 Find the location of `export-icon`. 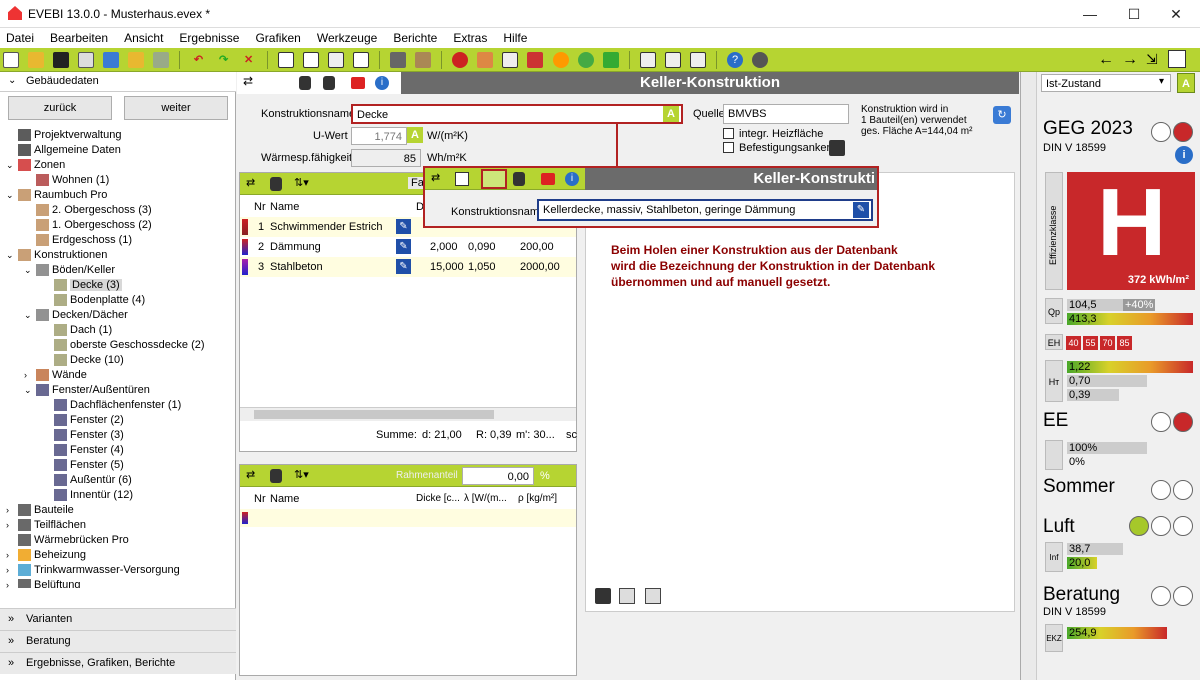

export-icon is located at coordinates (136, 60).